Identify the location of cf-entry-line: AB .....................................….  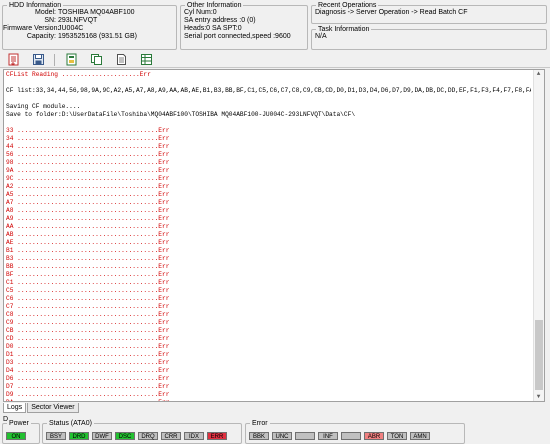
(268, 235).